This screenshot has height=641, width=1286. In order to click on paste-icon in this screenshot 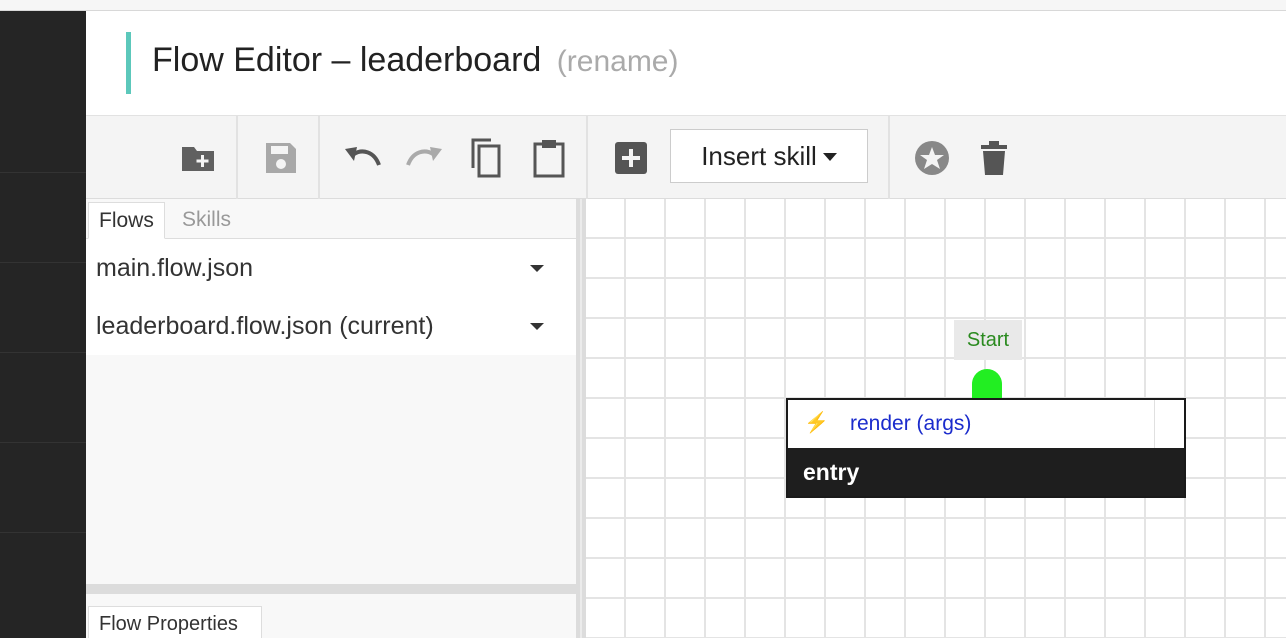, I will do `click(549, 159)`.